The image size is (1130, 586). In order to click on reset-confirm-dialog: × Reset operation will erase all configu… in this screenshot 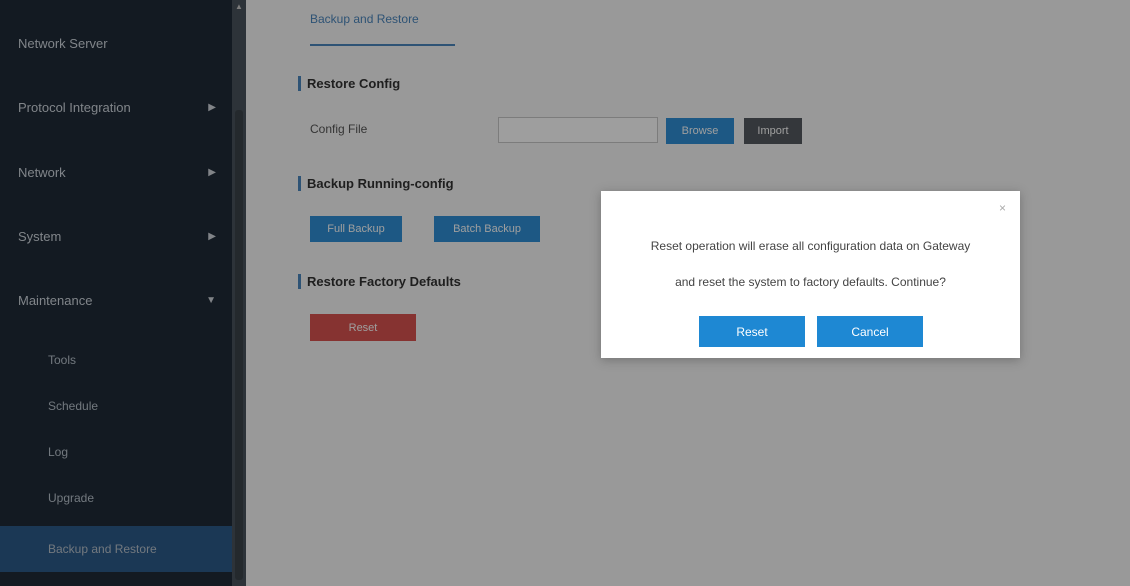, I will do `click(810, 274)`.